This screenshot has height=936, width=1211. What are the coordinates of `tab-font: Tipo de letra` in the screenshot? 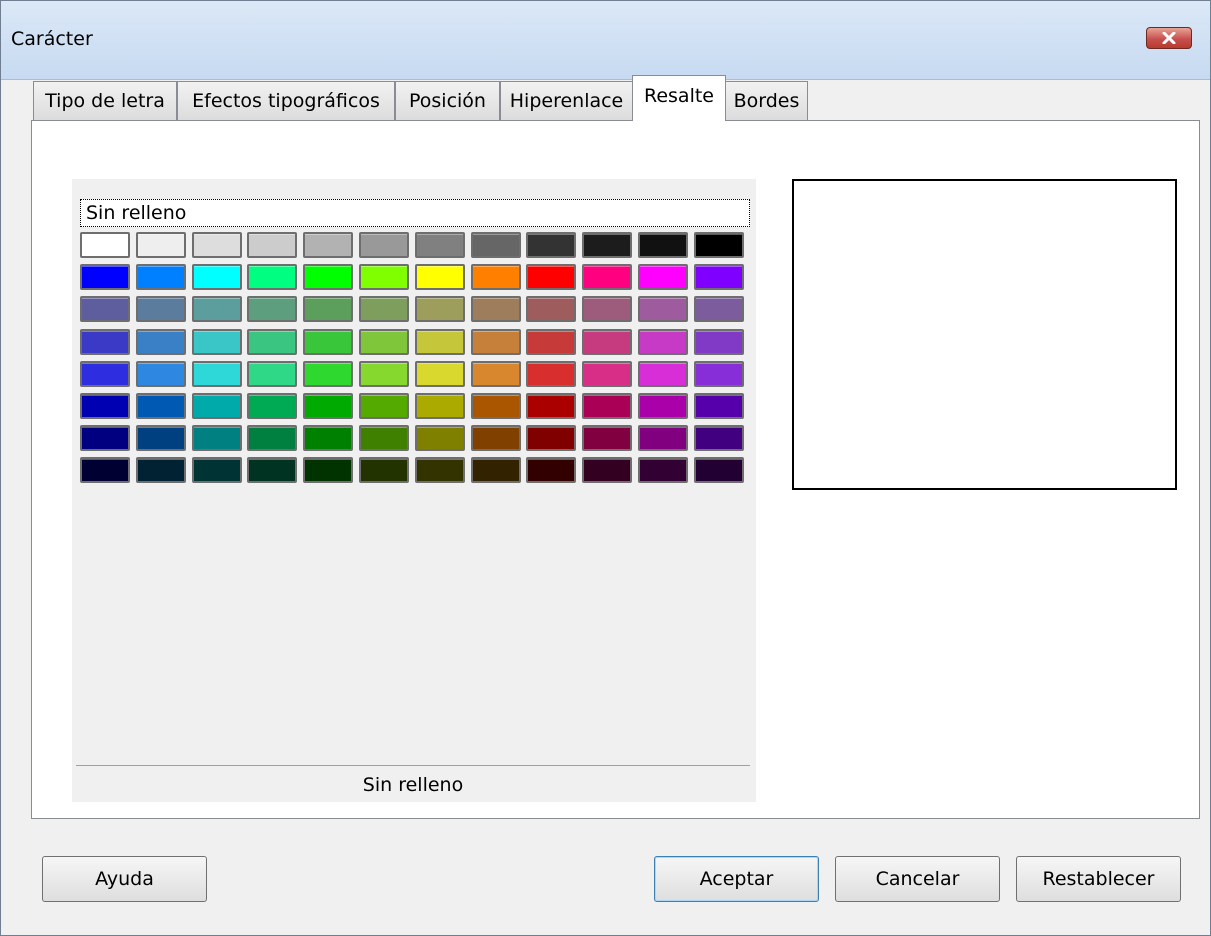 It's located at (105, 100).